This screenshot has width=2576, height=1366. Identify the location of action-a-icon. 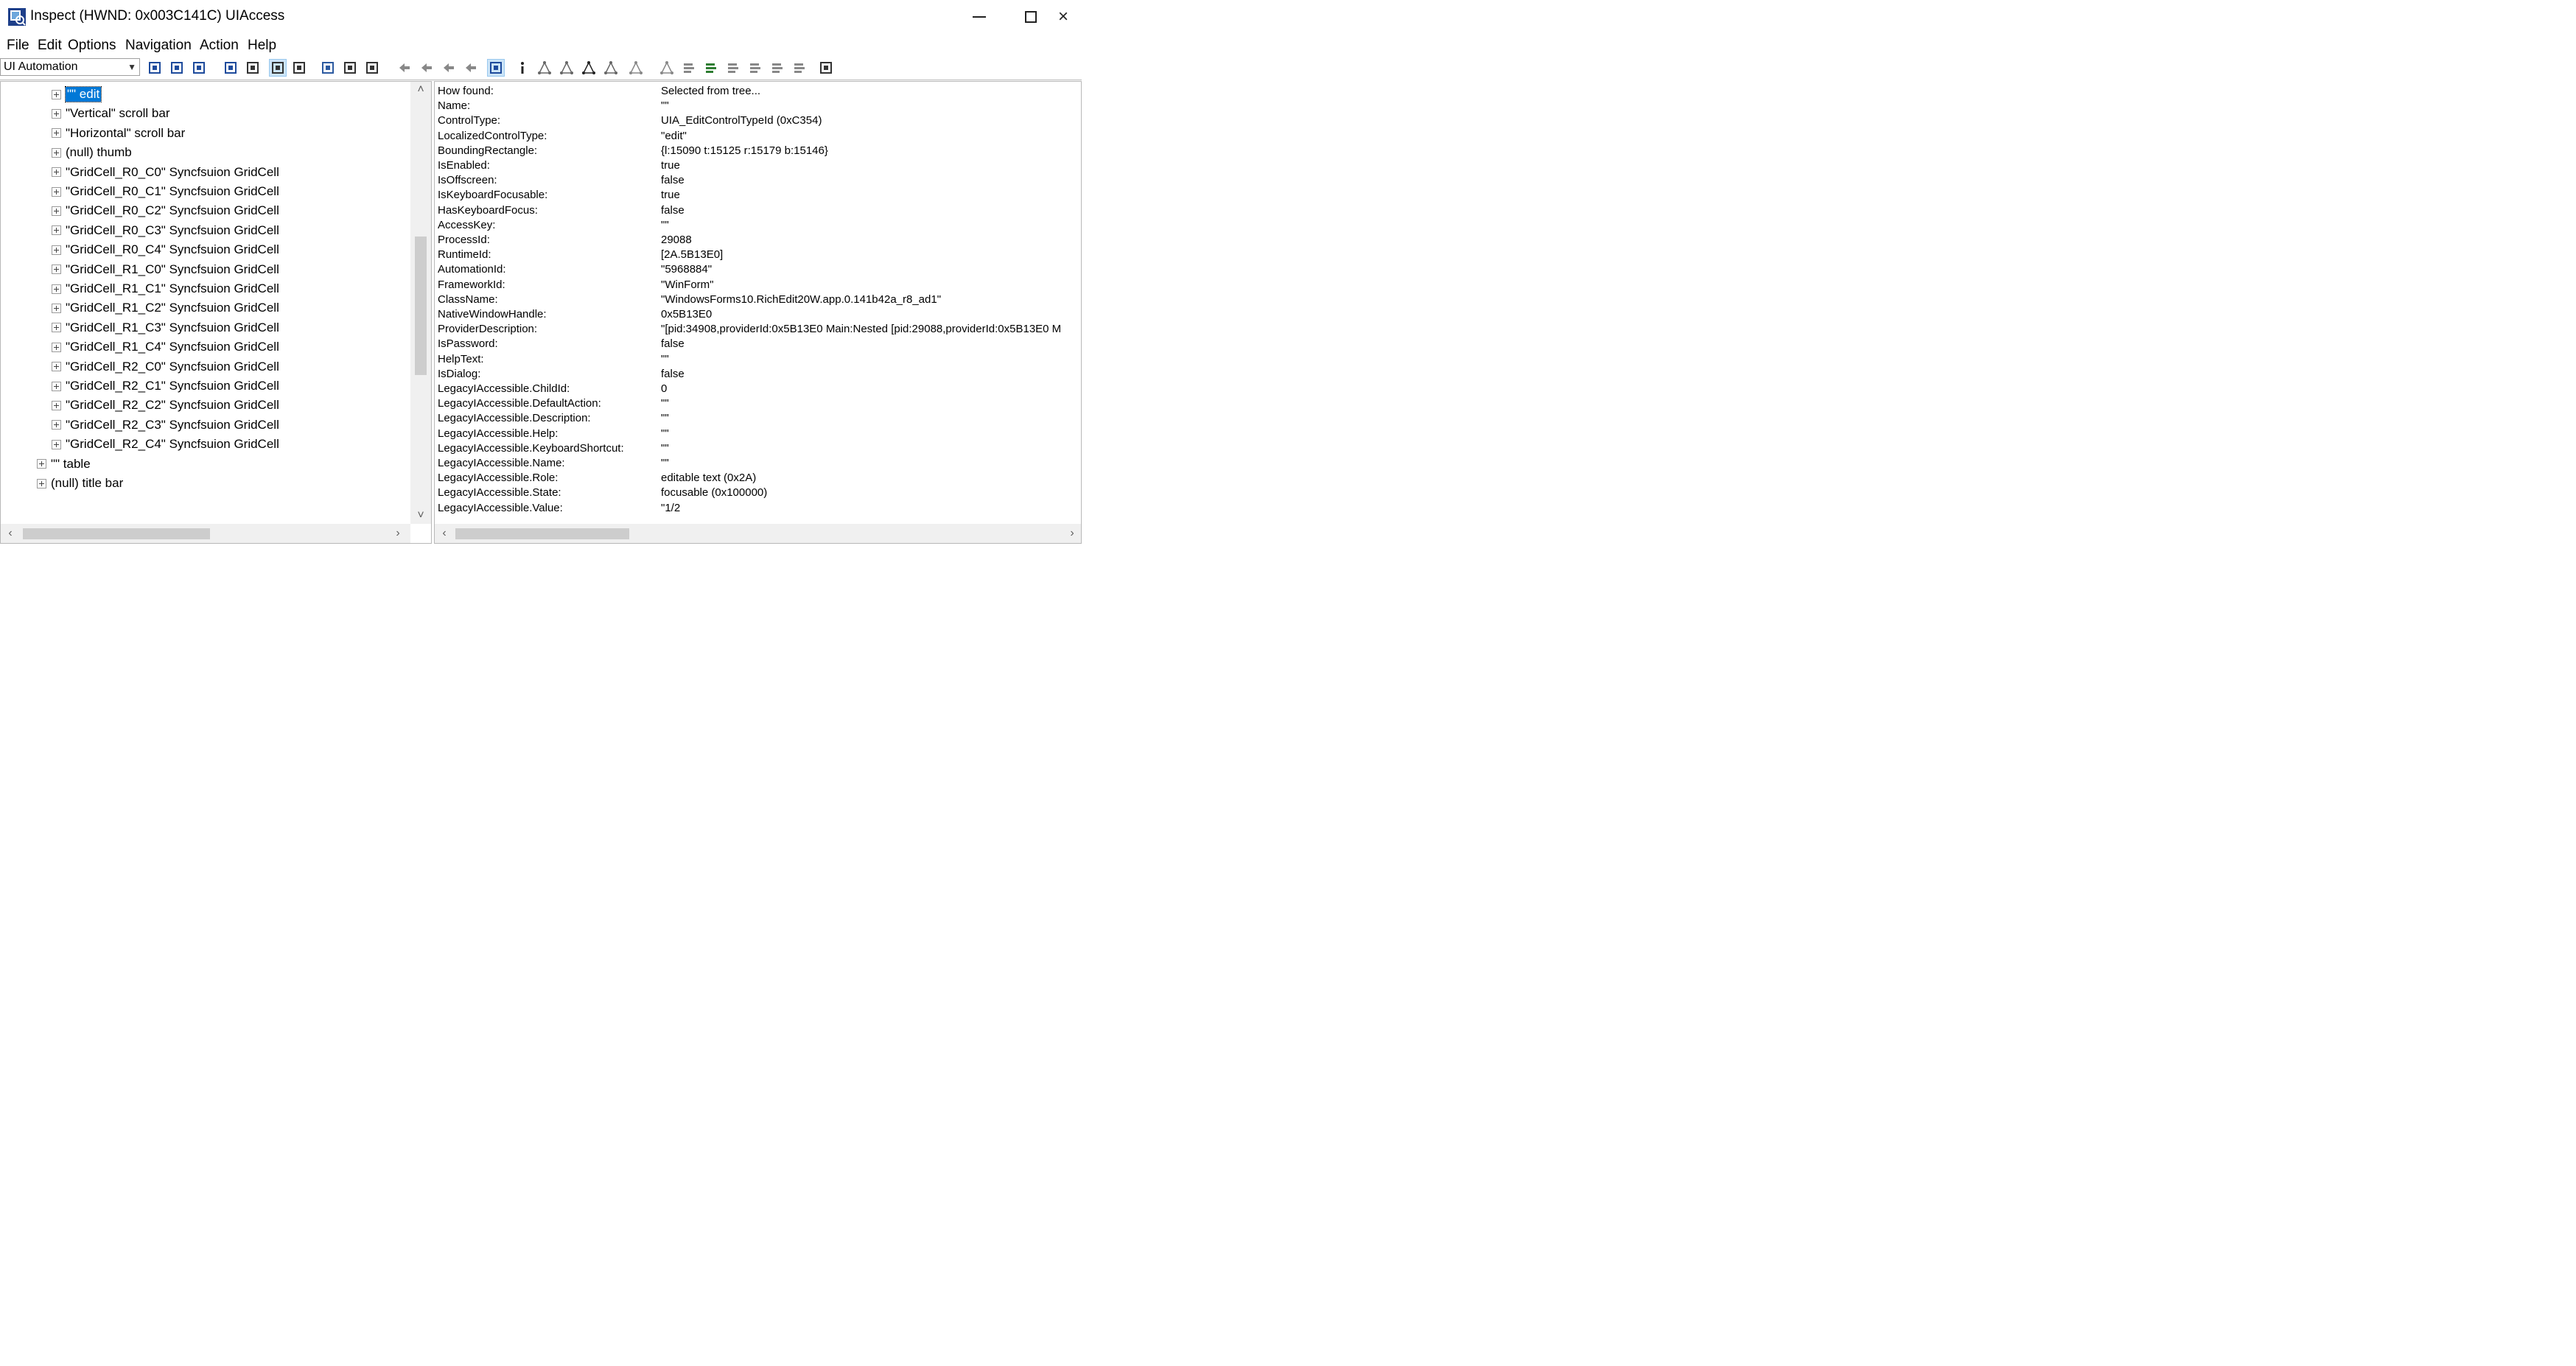
(689, 68).